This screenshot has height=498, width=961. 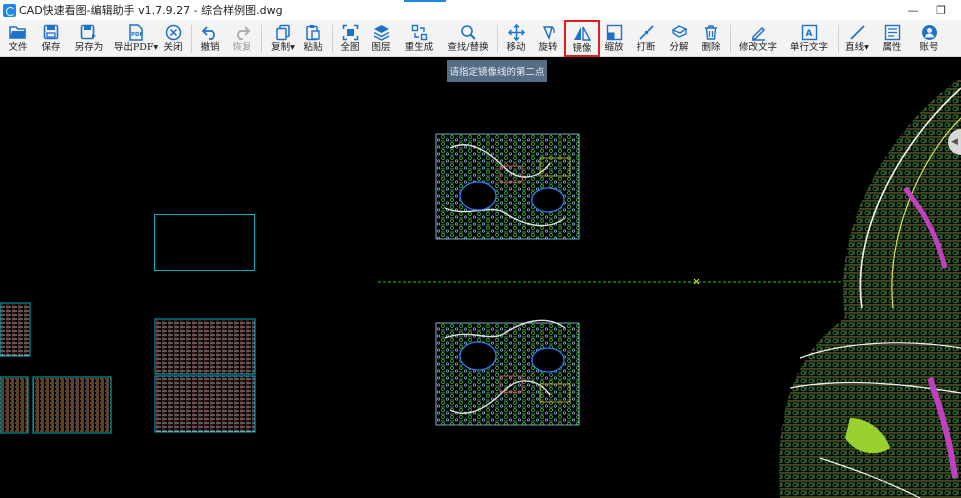 What do you see at coordinates (89, 32) in the screenshot?
I see `save-as-icon` at bounding box center [89, 32].